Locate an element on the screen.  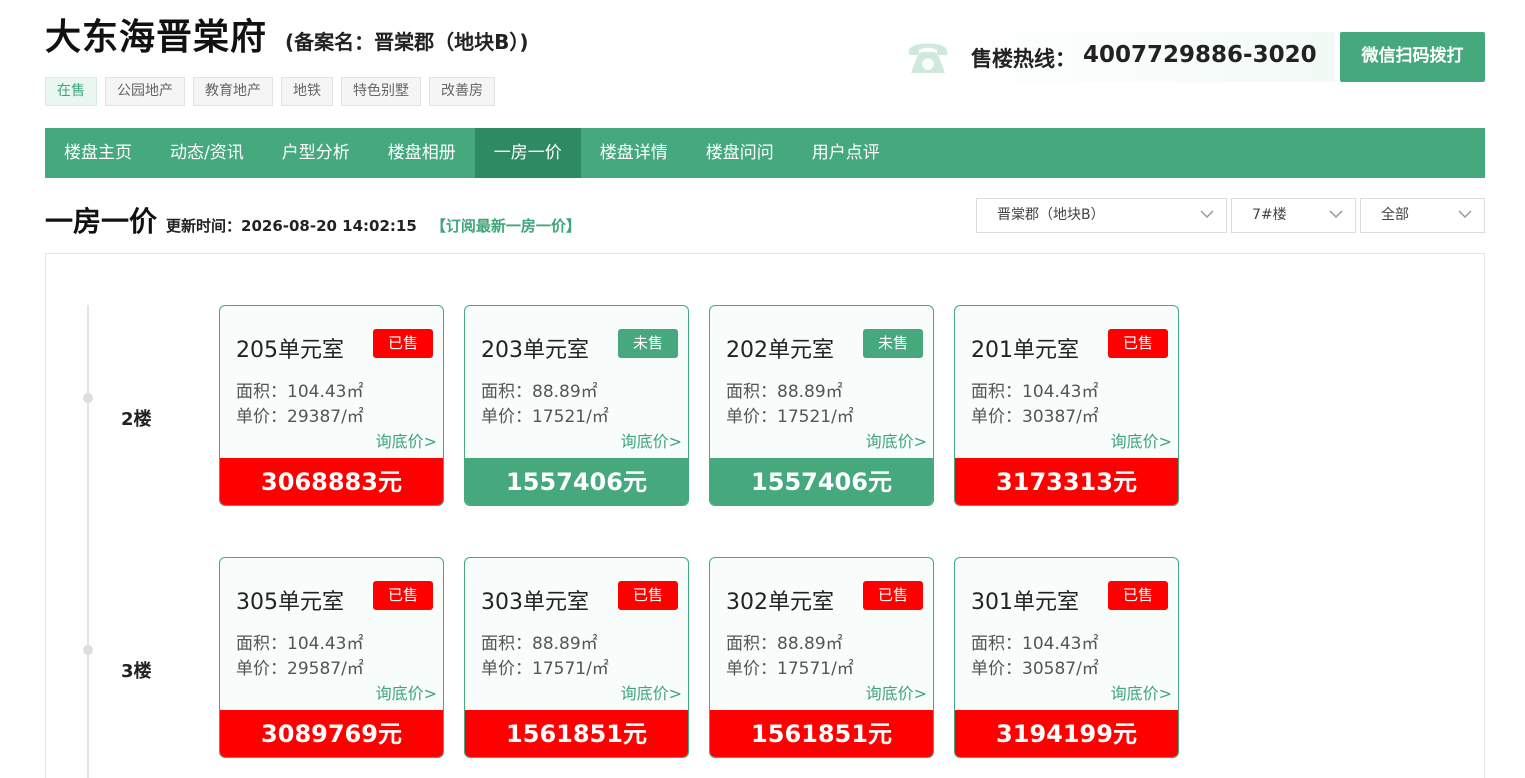
floor-timeline is located at coordinates (88, 541).